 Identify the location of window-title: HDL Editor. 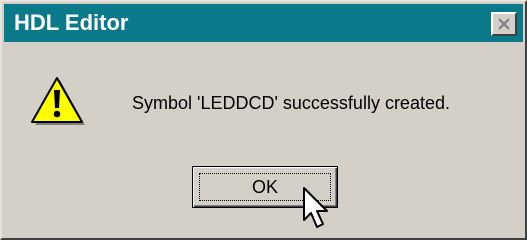
(71, 22).